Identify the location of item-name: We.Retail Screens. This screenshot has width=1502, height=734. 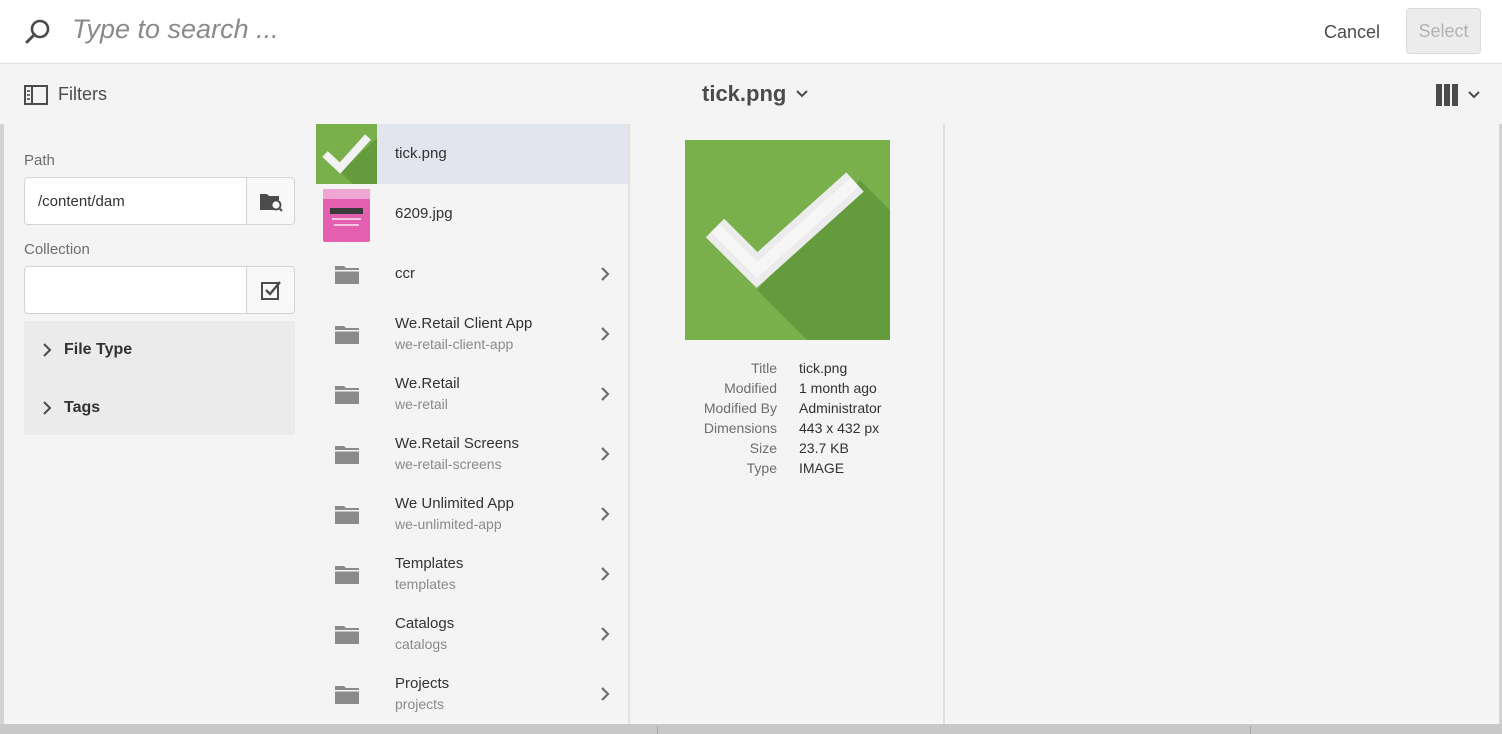
(457, 443).